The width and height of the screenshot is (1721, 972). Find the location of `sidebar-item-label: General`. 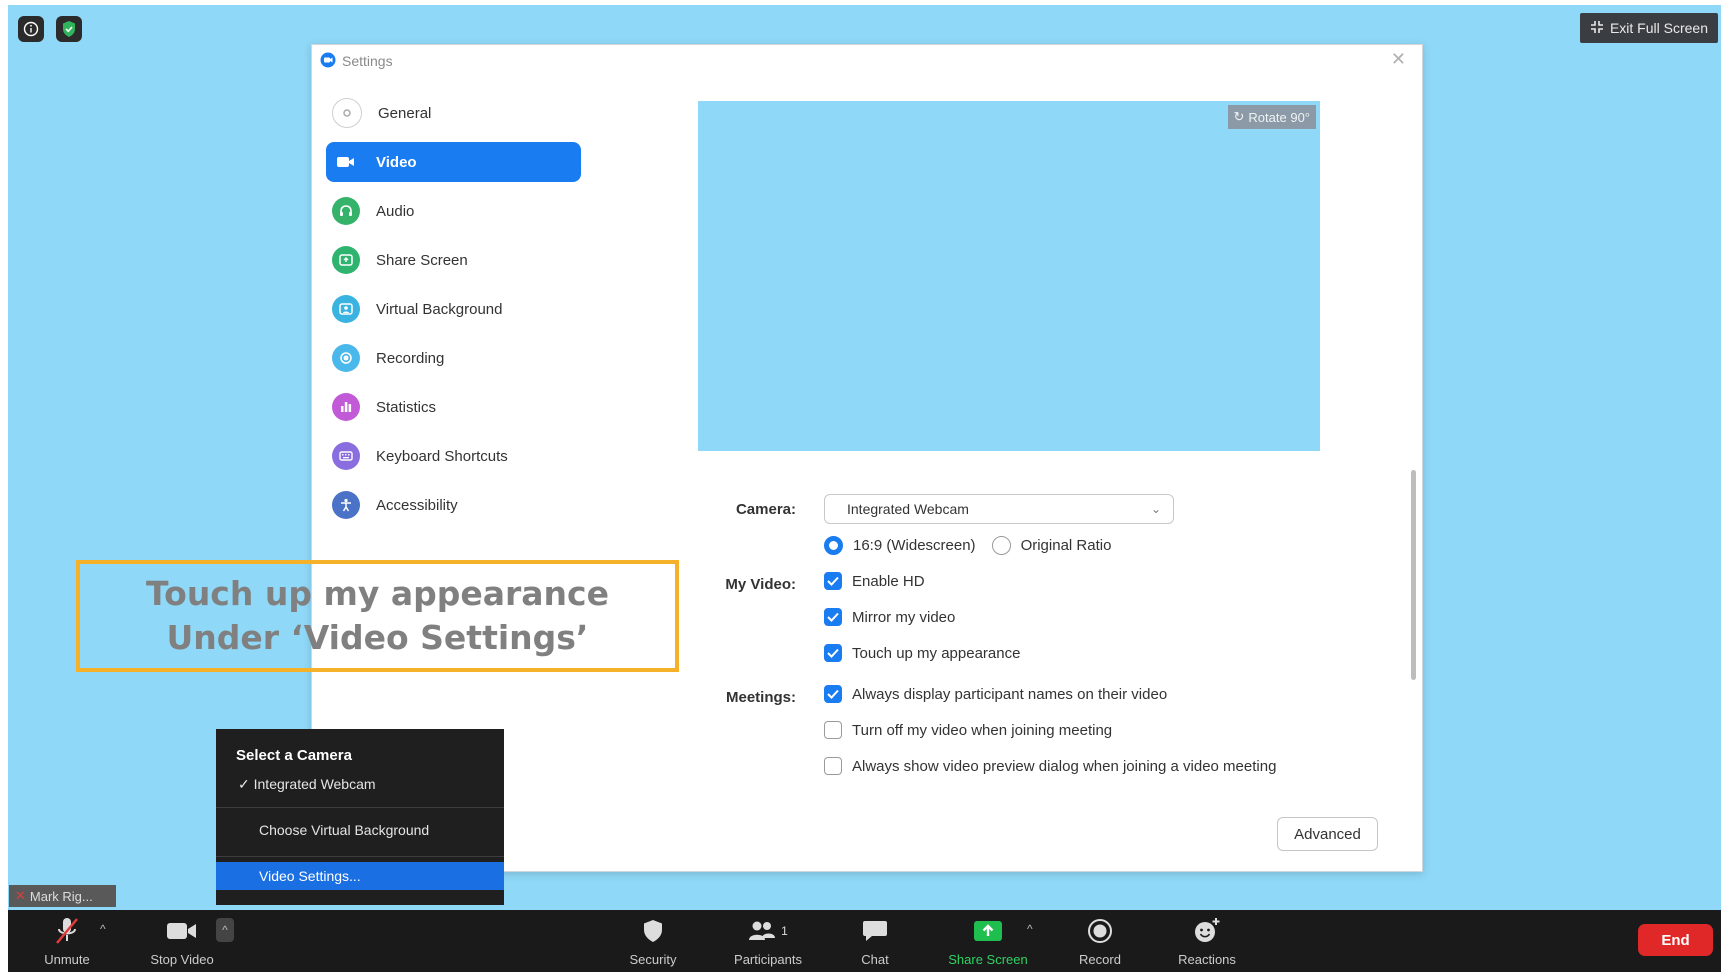

sidebar-item-label: General is located at coordinates (405, 113).